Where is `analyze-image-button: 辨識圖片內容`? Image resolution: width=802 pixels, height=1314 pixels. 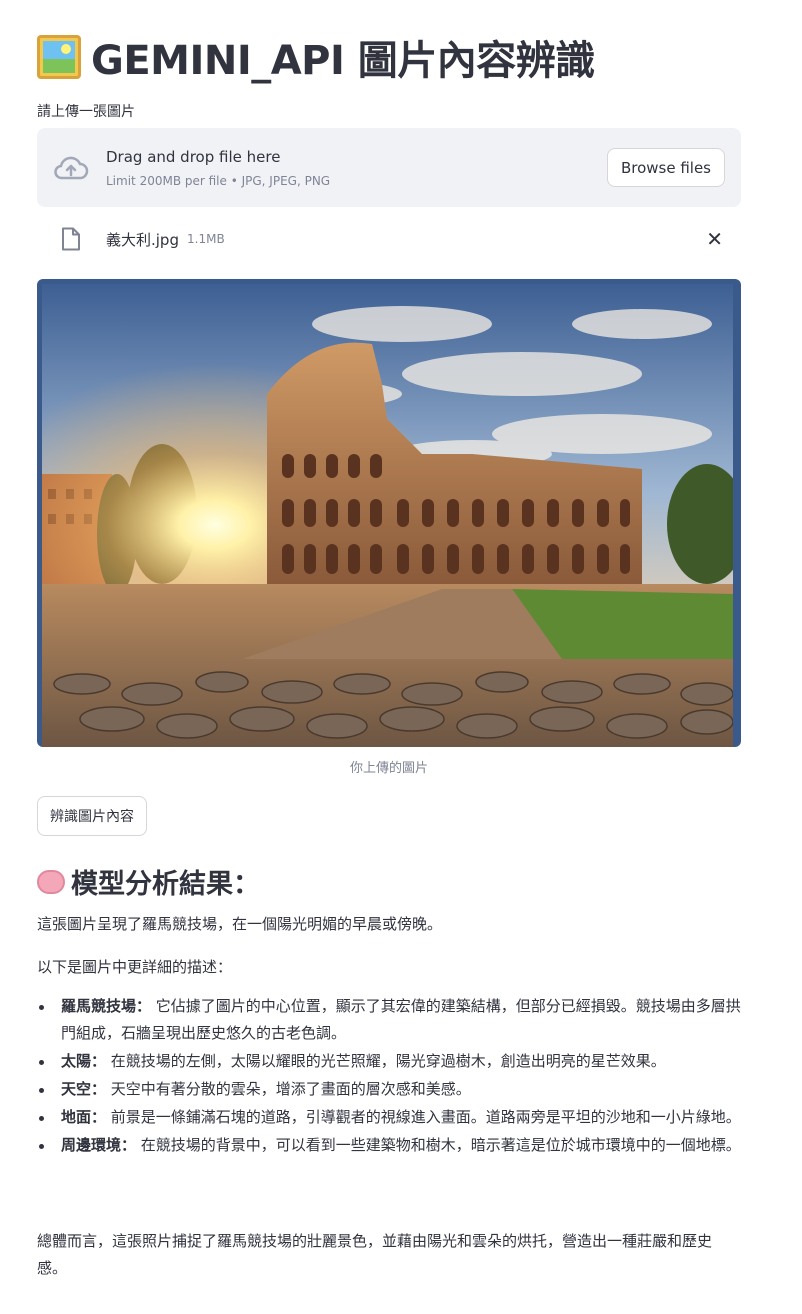
analyze-image-button: 辨識圖片內容 is located at coordinates (92, 816).